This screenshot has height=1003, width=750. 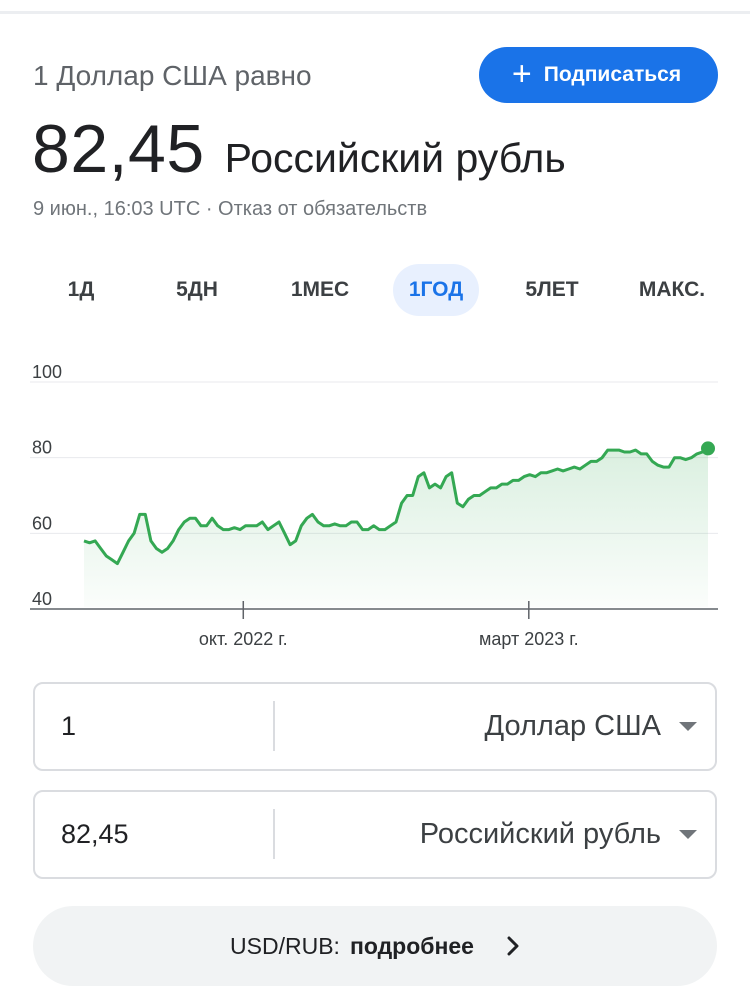 What do you see at coordinates (118, 149) in the screenshot?
I see `rate-value: 82,45` at bounding box center [118, 149].